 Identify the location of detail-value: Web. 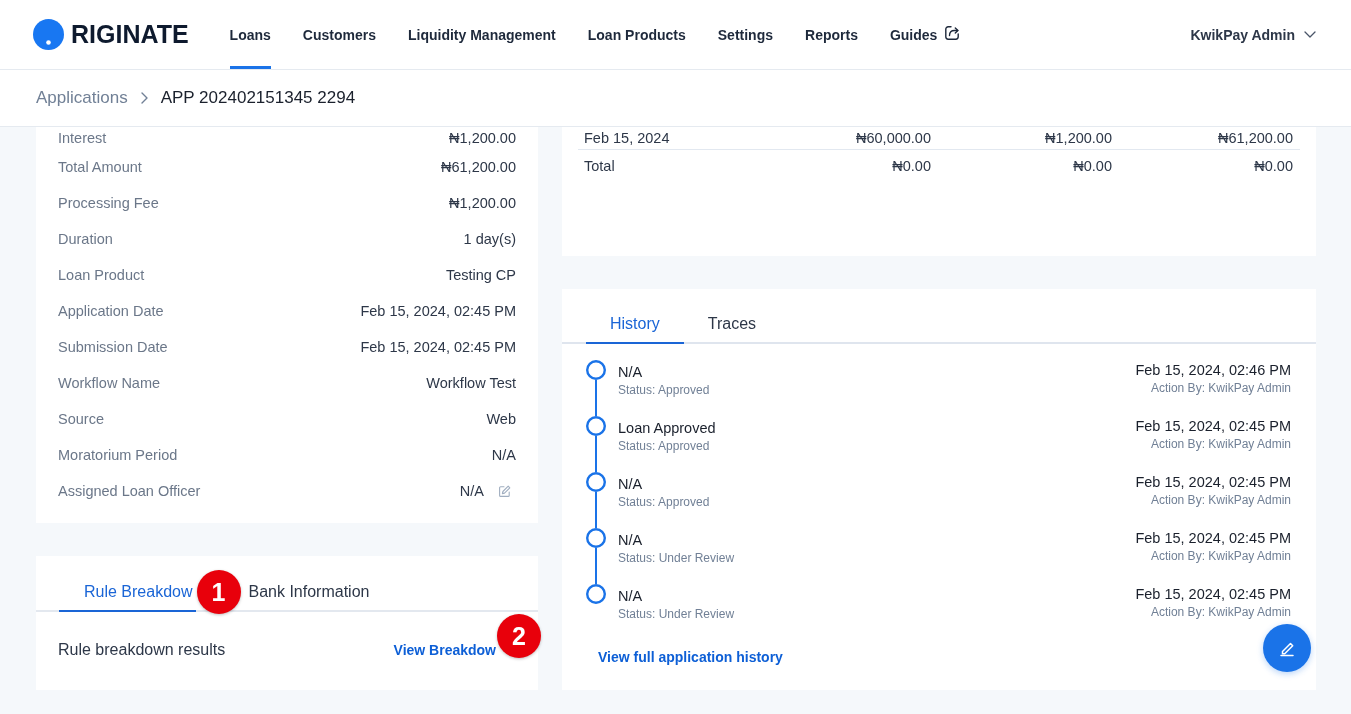
(501, 419).